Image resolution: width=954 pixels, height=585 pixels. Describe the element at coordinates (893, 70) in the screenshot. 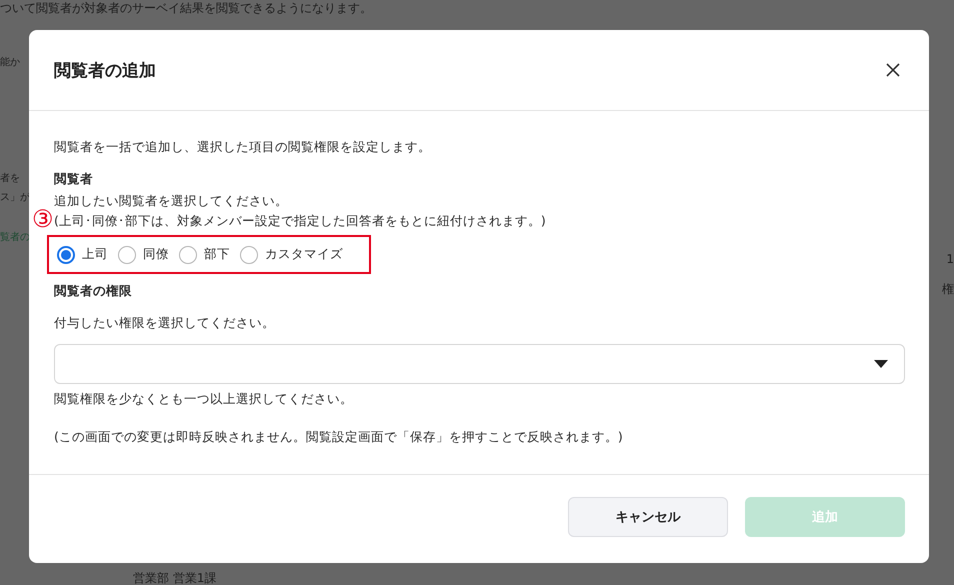

I see `close-icon` at that location.